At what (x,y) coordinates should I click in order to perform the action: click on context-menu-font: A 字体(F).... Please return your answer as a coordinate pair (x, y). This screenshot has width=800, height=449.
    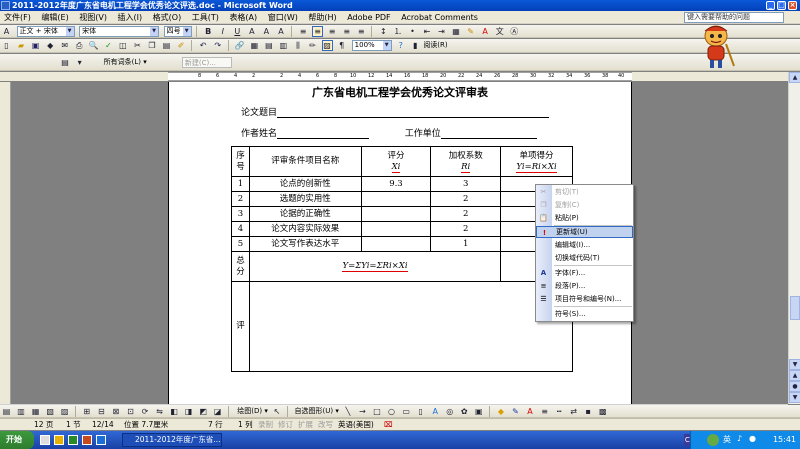
    Looking at the image, I should click on (584, 273).